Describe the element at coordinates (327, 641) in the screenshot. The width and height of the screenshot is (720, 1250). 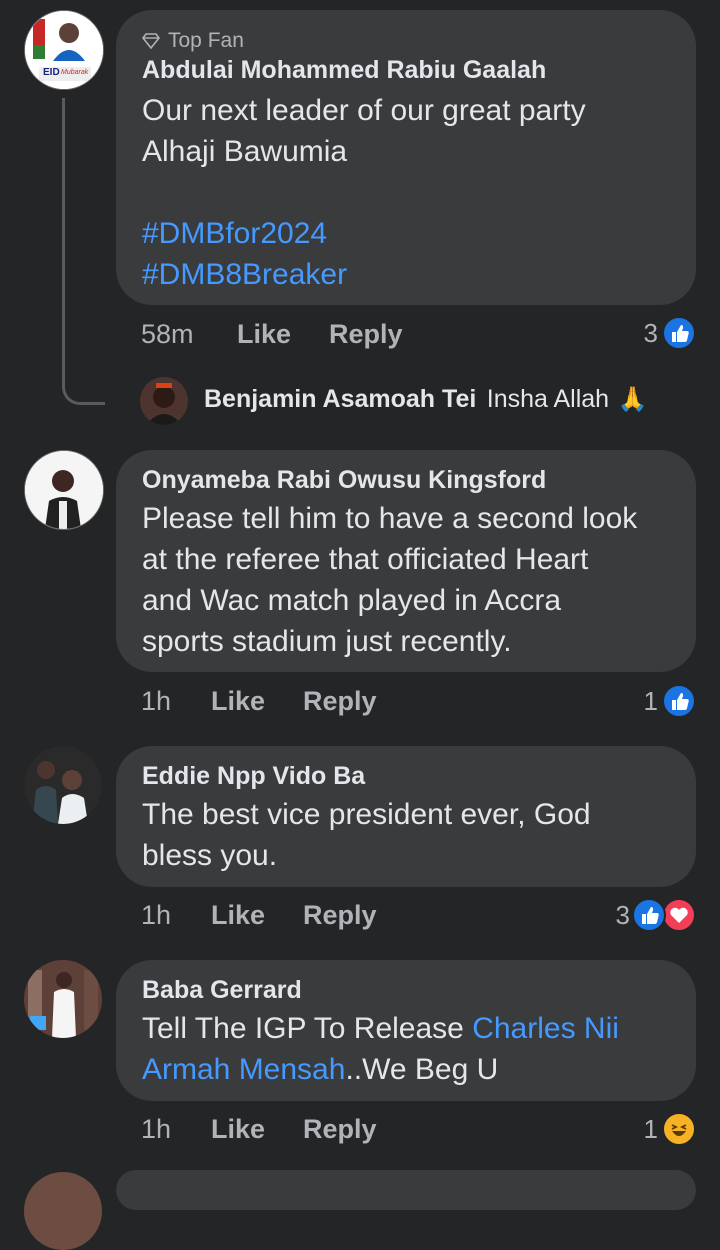
I see `comment-text-line: sports stadium just recently.` at that location.